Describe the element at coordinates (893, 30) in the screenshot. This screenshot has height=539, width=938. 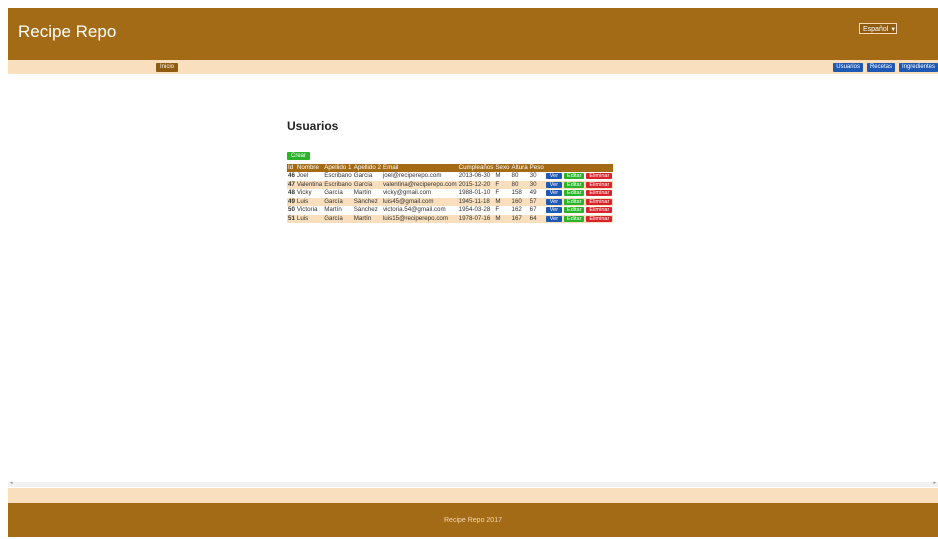
I see `chevron-down-icon: ▼` at that location.